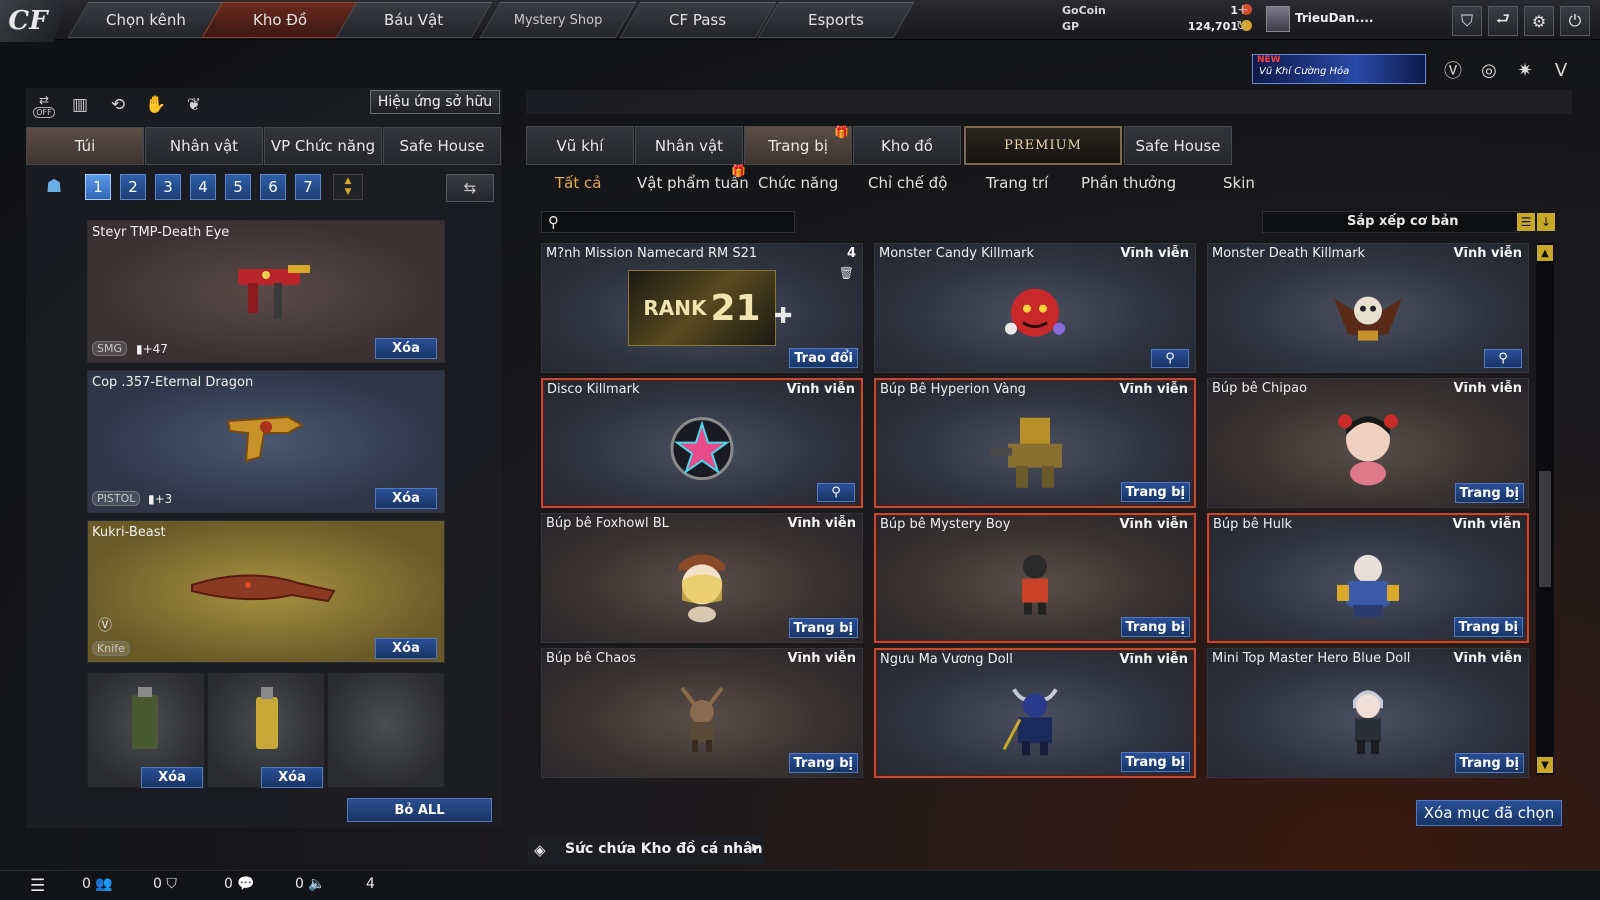  Describe the element at coordinates (1545, 529) in the screenshot. I see `scroll-thumb` at that location.